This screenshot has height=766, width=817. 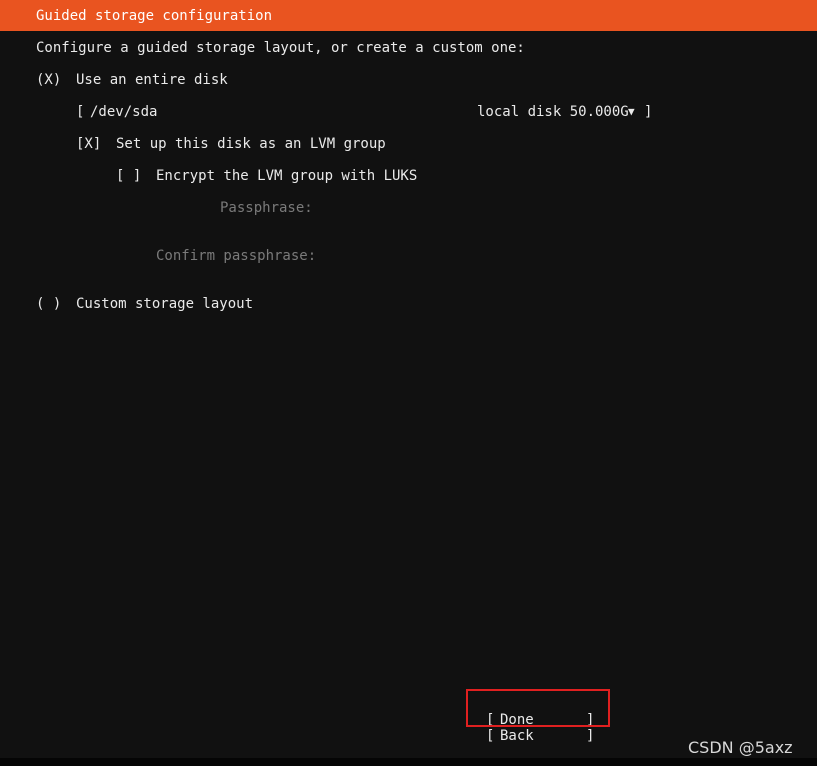 I want to click on back-button-open-bracket: [, so click(x=490, y=736).